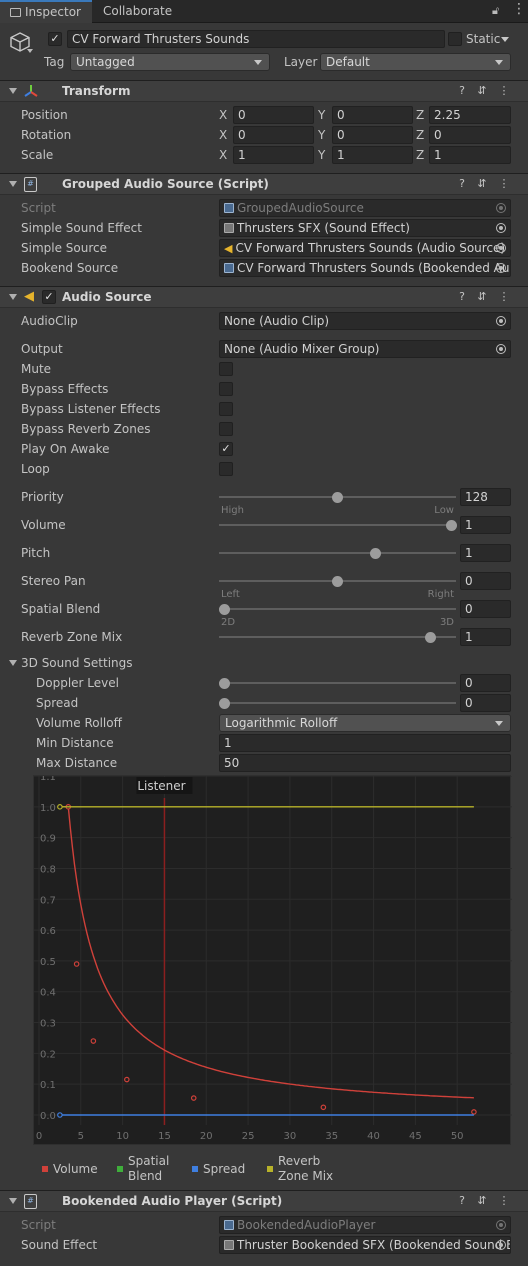 The width and height of the screenshot is (528, 1266). Describe the element at coordinates (497, 10) in the screenshot. I see `lock-icon: 🔓︎` at that location.